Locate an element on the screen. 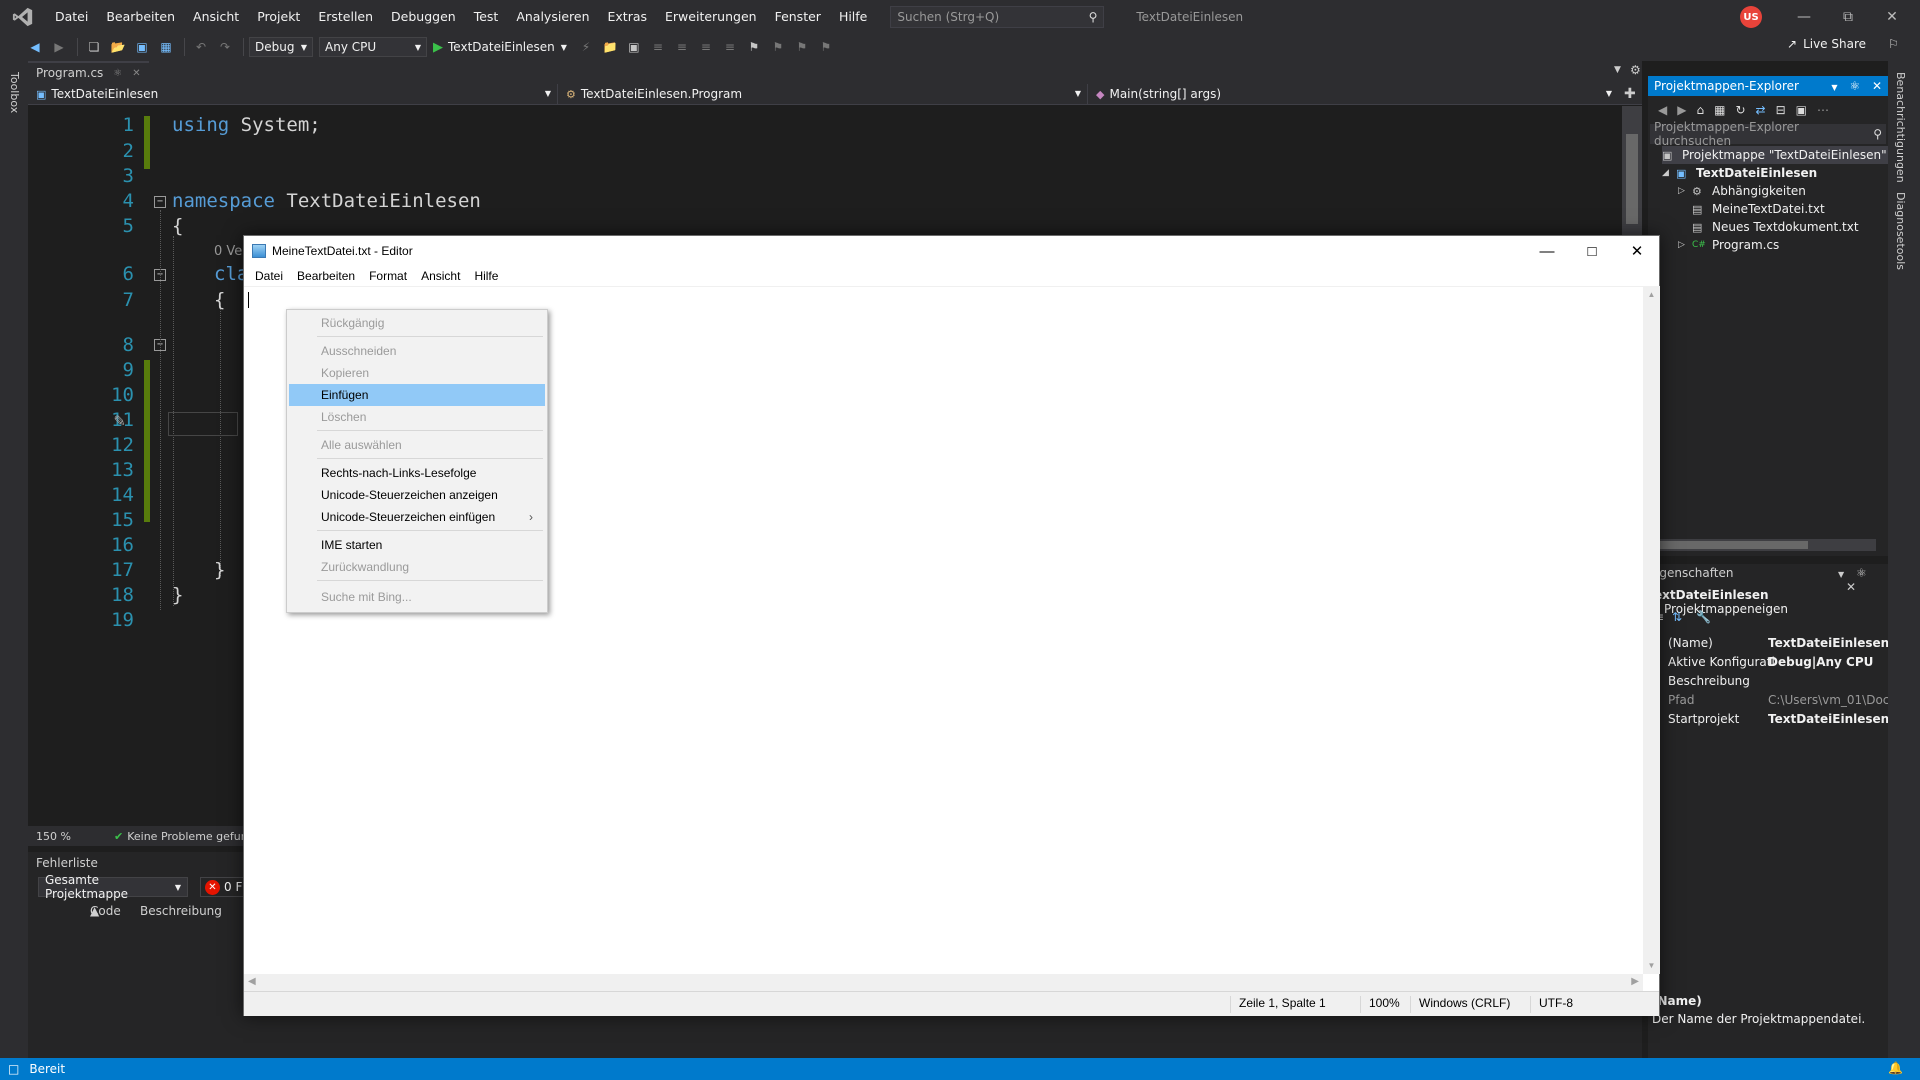  scroll-right-icon: ▶ is located at coordinates (1635, 981).